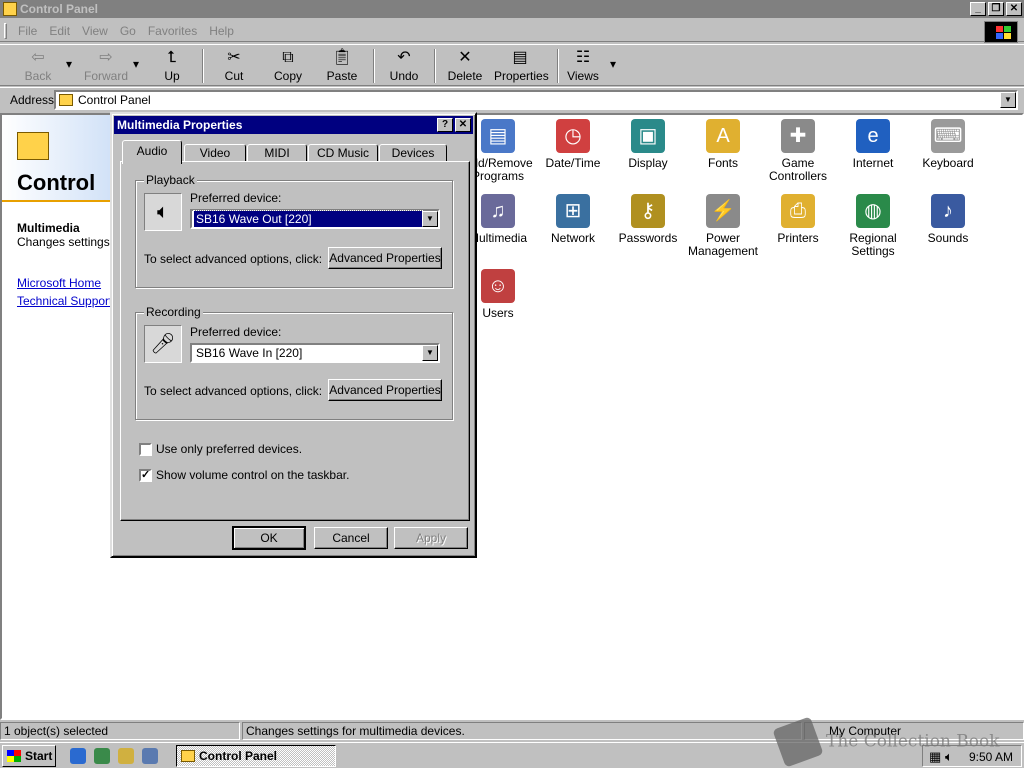  I want to click on icon-display: ▣ Display, so click(648, 144).